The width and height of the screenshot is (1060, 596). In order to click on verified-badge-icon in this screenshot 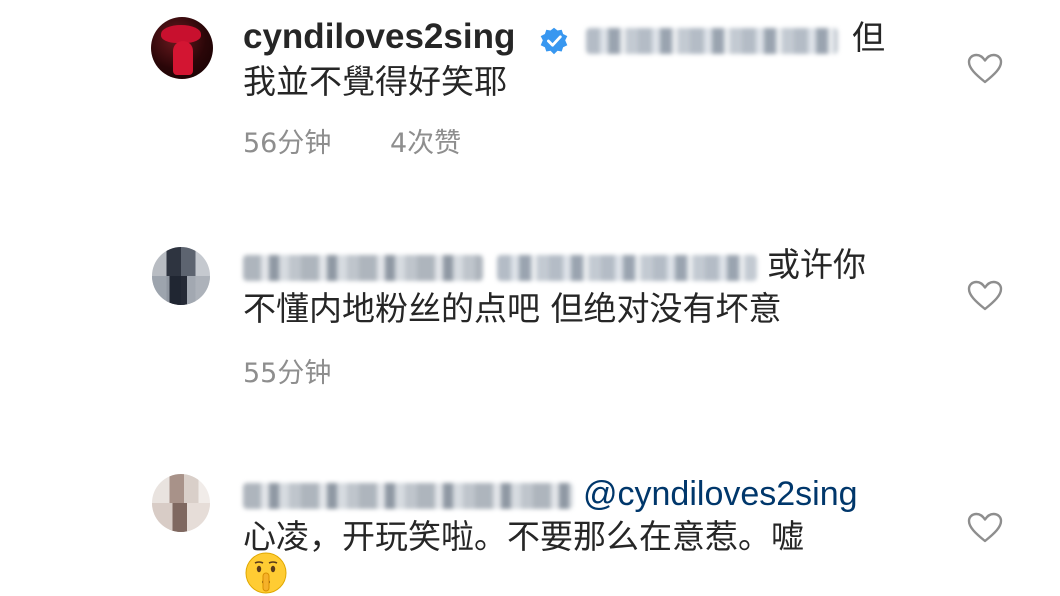, I will do `click(554, 41)`.